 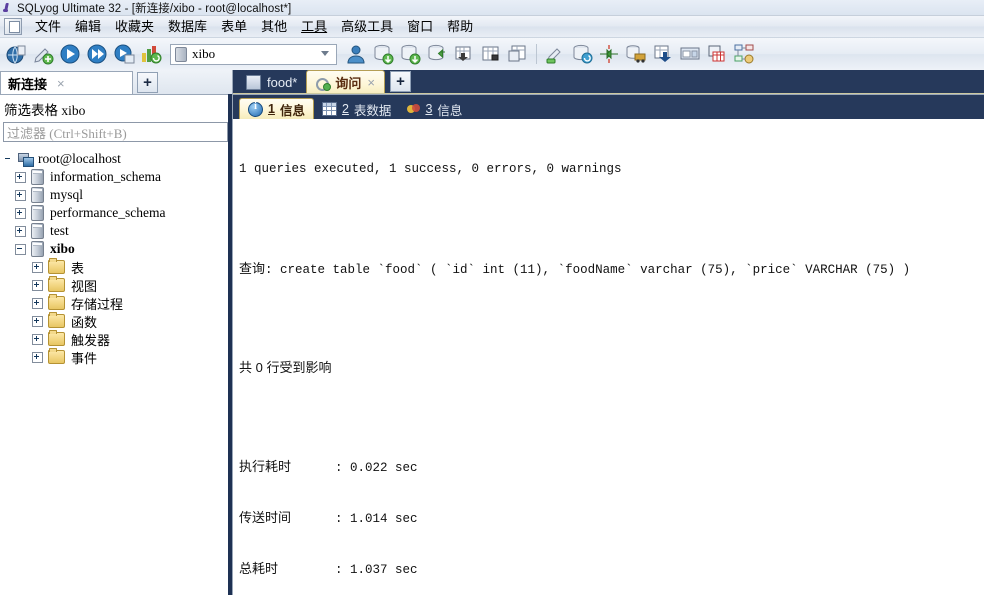 I want to click on query-builder-icon, so click(x=690, y=54).